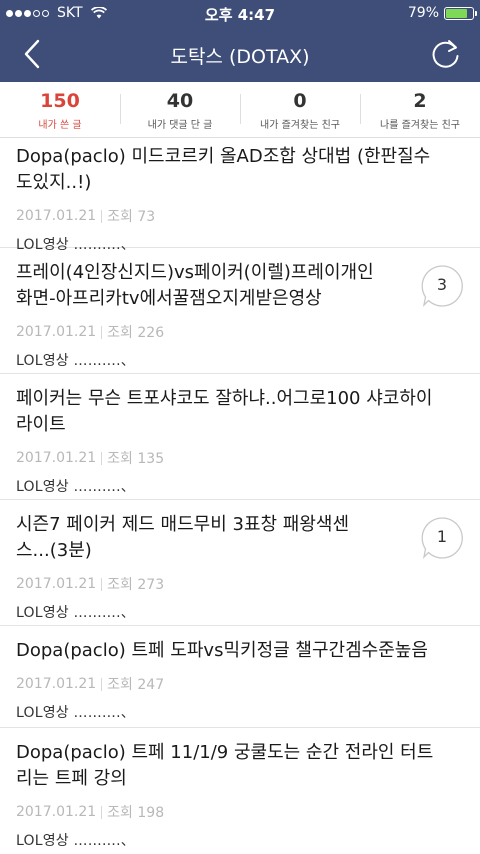  Describe the element at coordinates (222, 650) in the screenshot. I see `post-title-line: Dopa(paclo) 트페 도파vs믹키정글 챌구간겜수준높음` at that location.